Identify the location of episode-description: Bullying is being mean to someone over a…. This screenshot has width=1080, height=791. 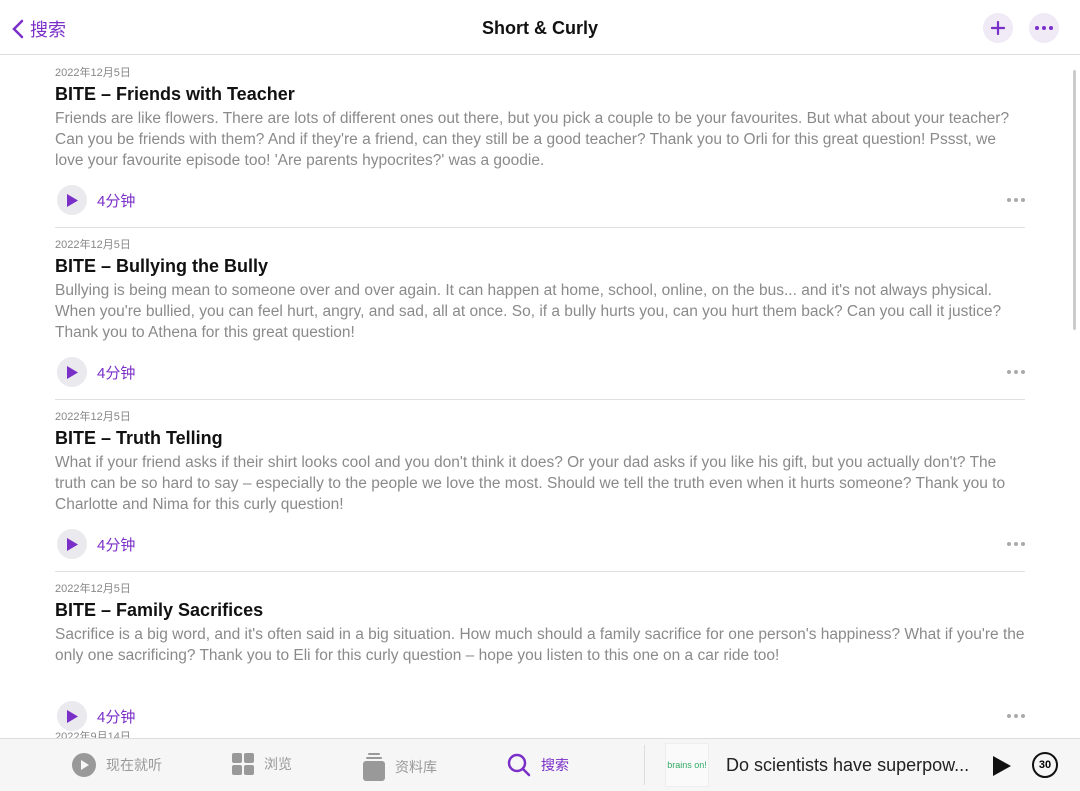
(528, 311).